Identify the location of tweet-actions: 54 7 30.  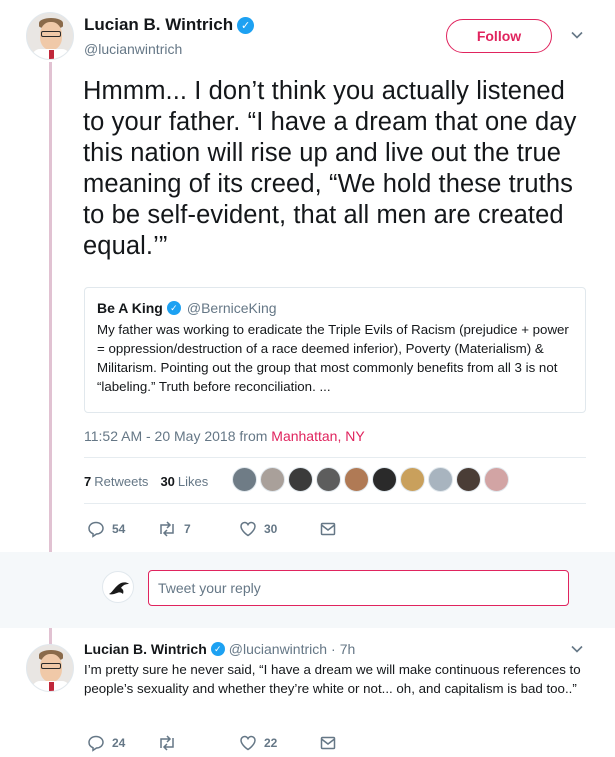
(212, 529).